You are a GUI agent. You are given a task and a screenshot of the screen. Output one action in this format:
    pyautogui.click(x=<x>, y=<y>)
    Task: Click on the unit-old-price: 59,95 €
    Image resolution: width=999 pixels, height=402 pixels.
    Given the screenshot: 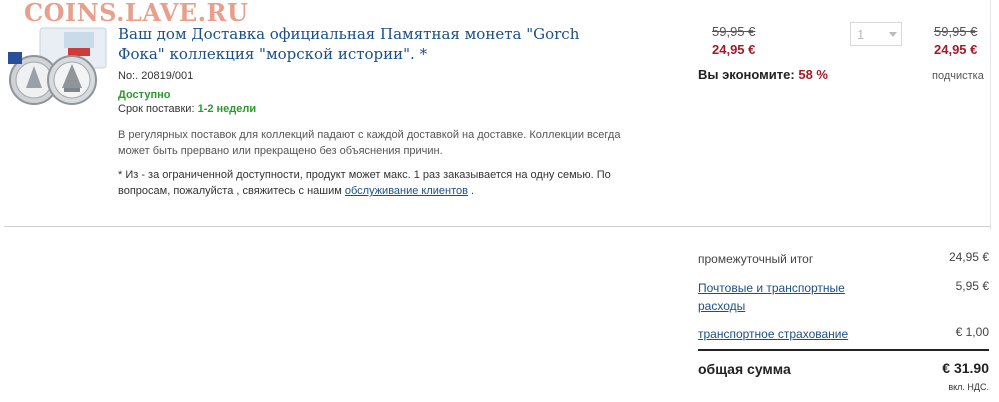 What is the action you would take?
    pyautogui.click(x=734, y=31)
    